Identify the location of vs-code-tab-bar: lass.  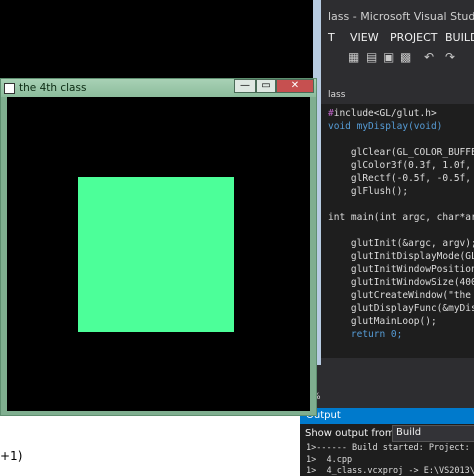
(393, 97).